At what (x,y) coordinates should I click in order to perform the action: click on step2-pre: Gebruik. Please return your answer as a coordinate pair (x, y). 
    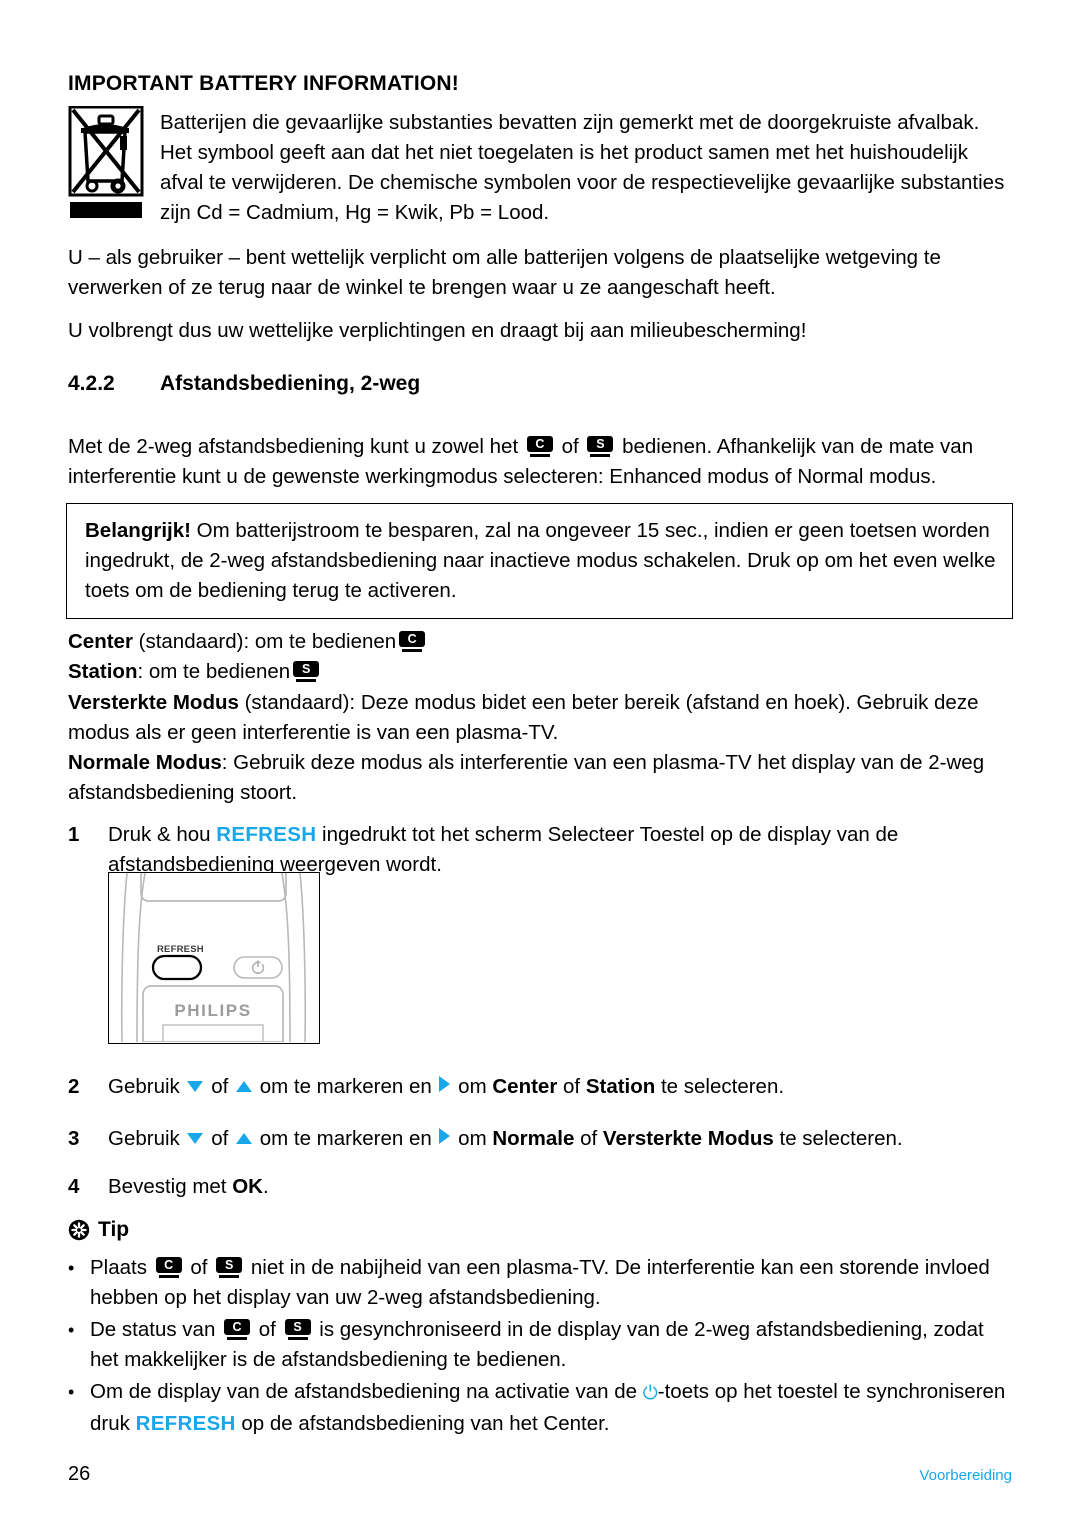
    Looking at the image, I should click on (144, 1086).